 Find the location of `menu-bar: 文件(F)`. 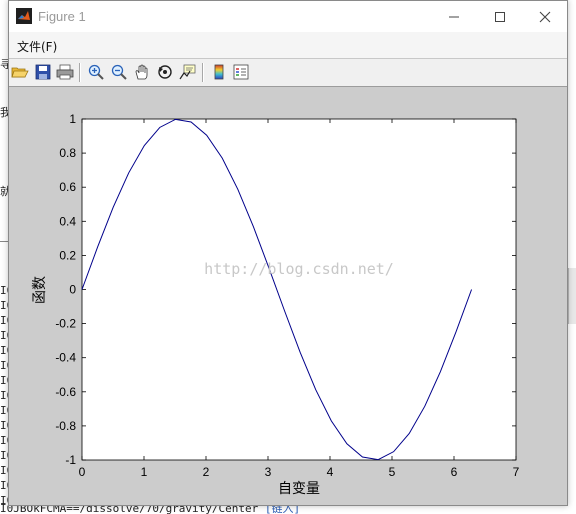

menu-bar: 文件(F) is located at coordinates (288, 45).